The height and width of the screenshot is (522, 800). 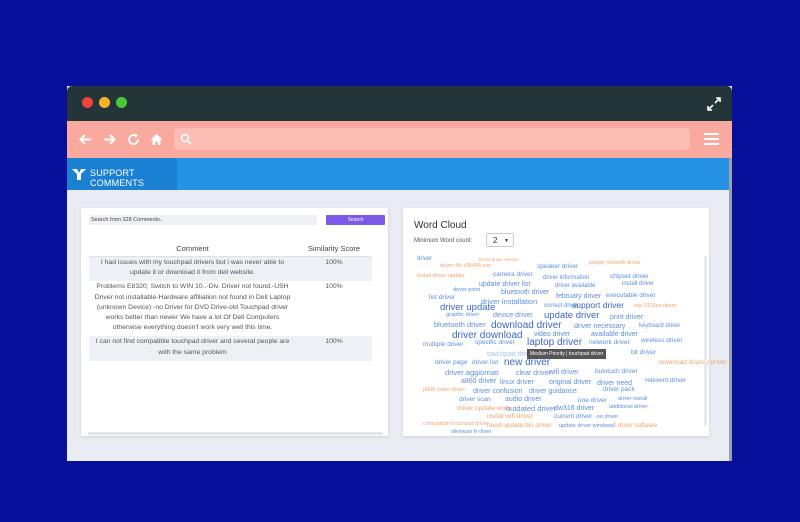 What do you see at coordinates (523, 399) in the screenshot?
I see `word-cloud-word: audio driver` at bounding box center [523, 399].